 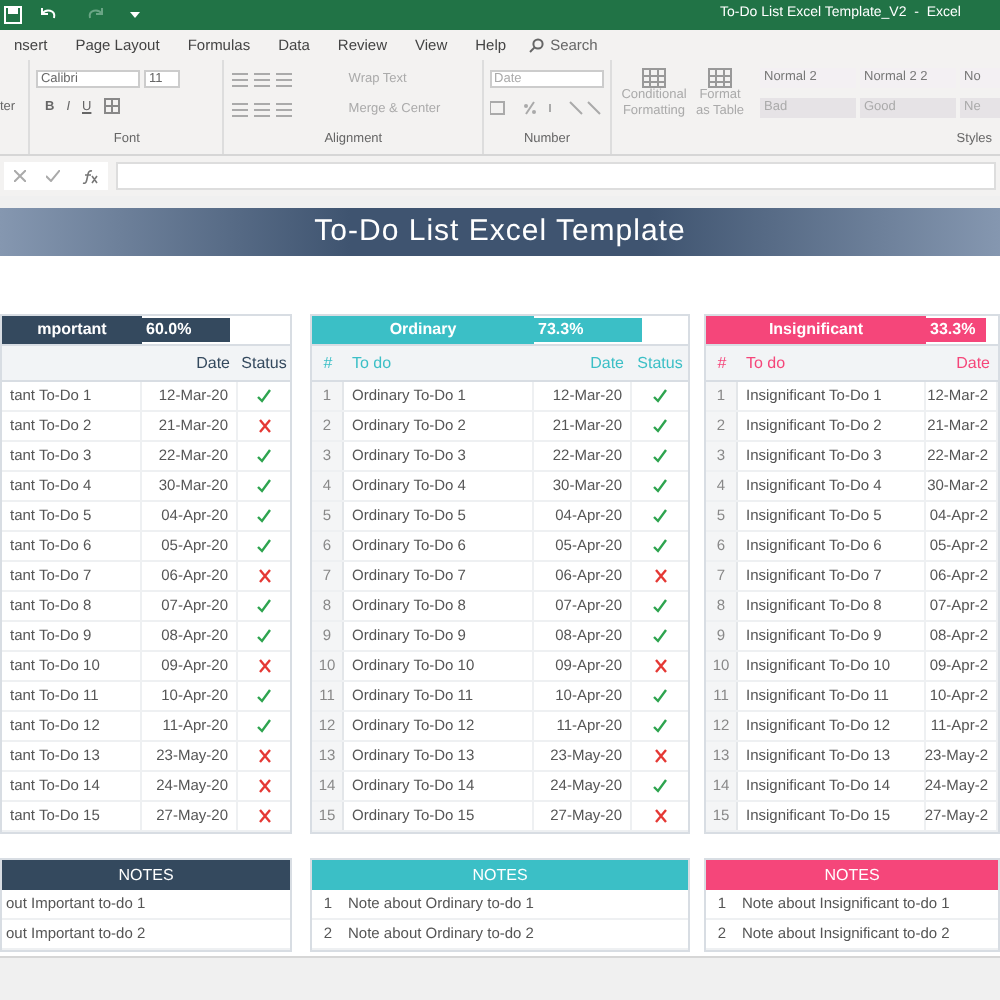 What do you see at coordinates (20, 176) in the screenshot?
I see `cancel-icon` at bounding box center [20, 176].